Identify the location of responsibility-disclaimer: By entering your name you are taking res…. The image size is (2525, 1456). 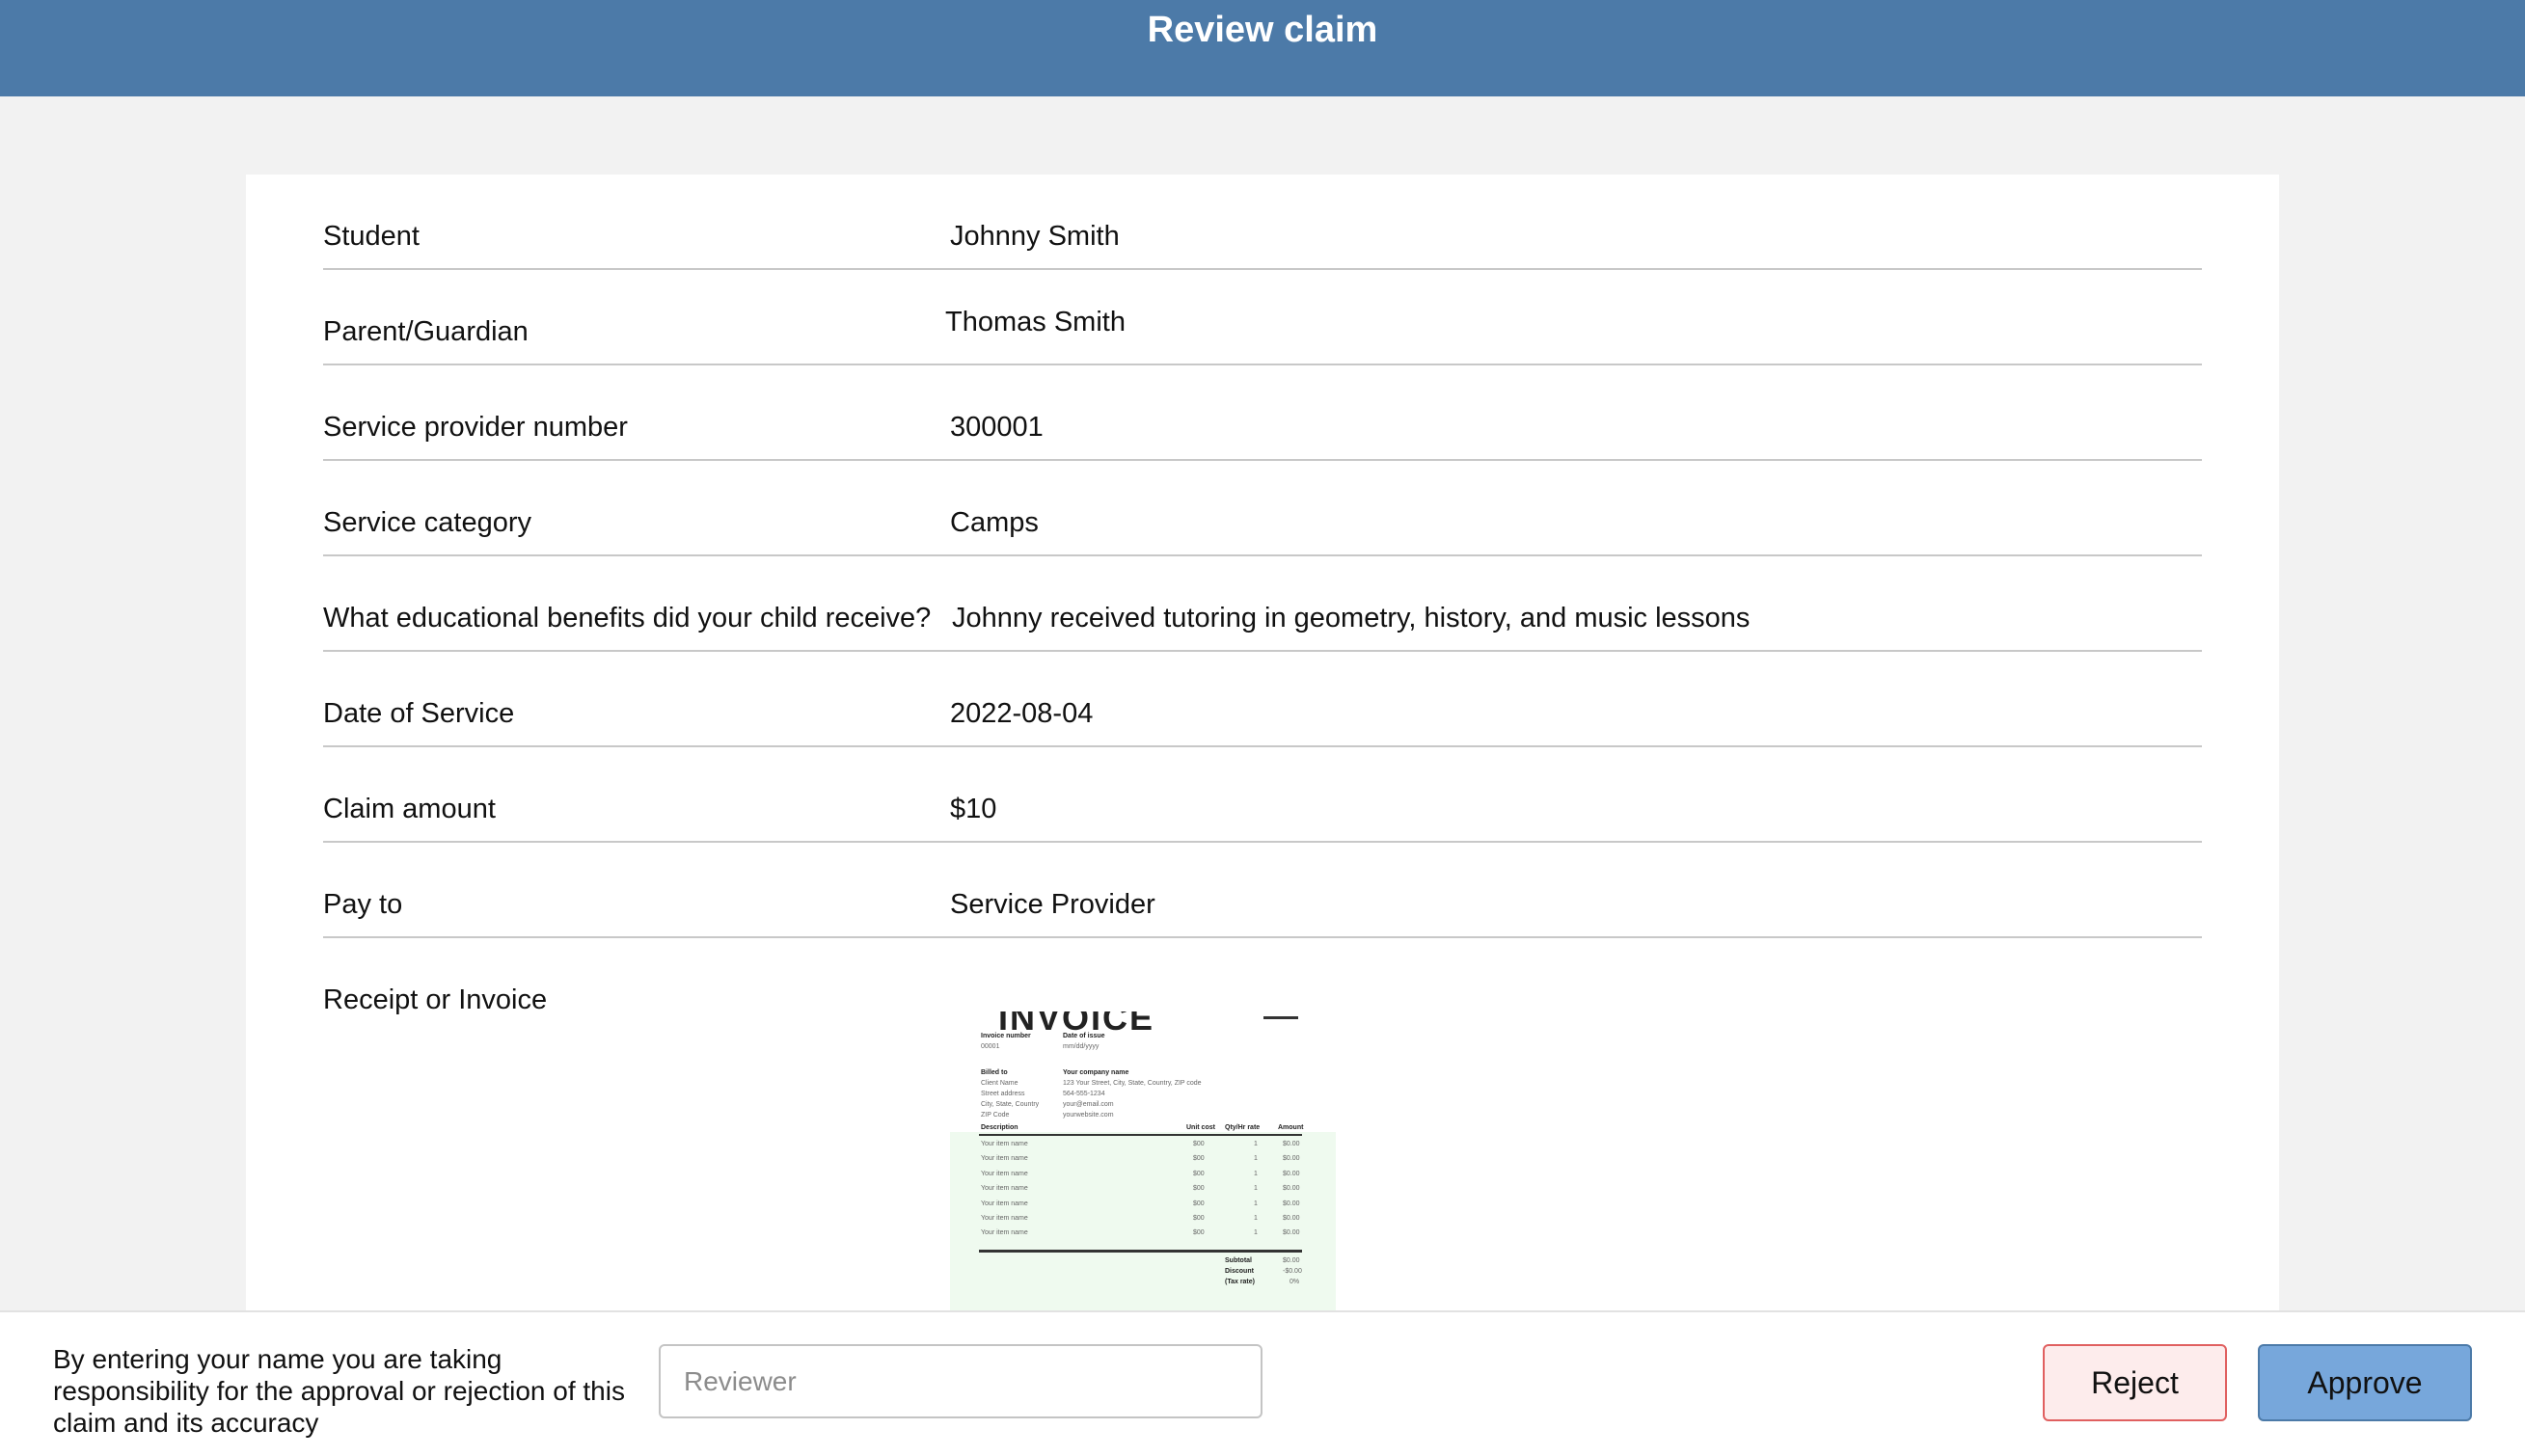
(339, 1391).